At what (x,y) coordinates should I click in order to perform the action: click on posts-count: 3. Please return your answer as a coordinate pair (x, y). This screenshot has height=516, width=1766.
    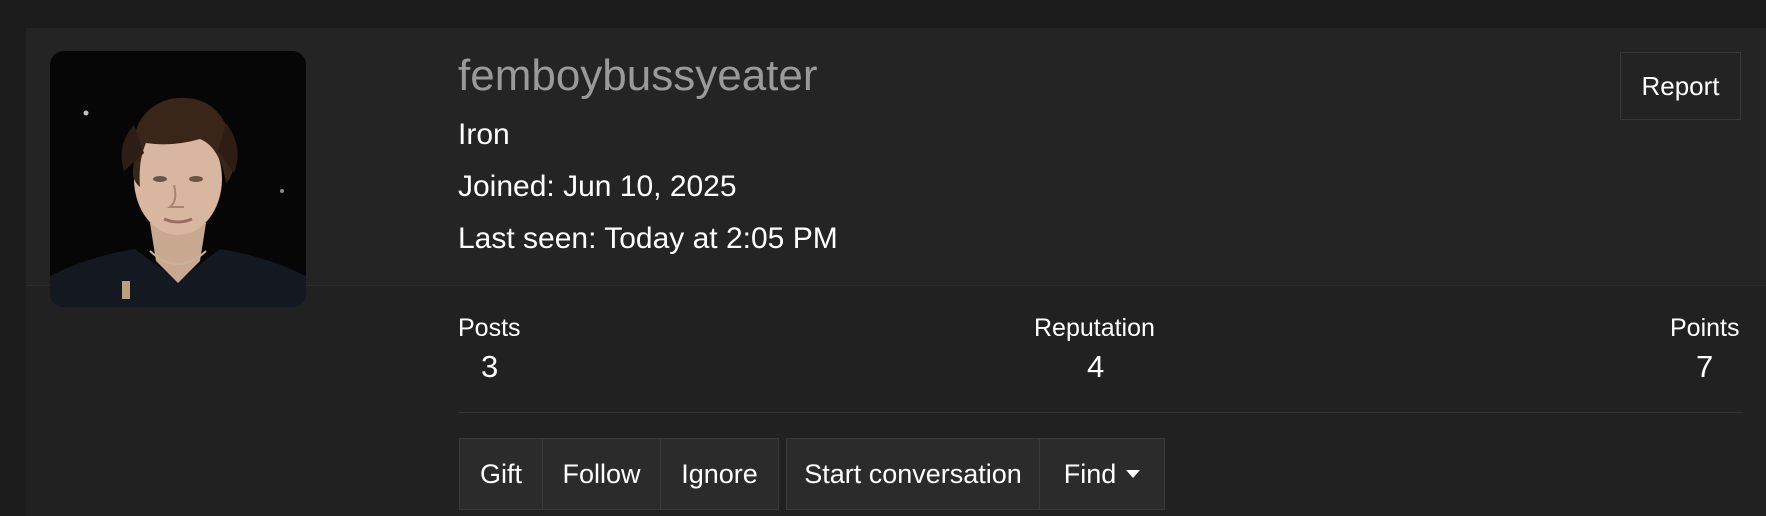
    Looking at the image, I should click on (489, 367).